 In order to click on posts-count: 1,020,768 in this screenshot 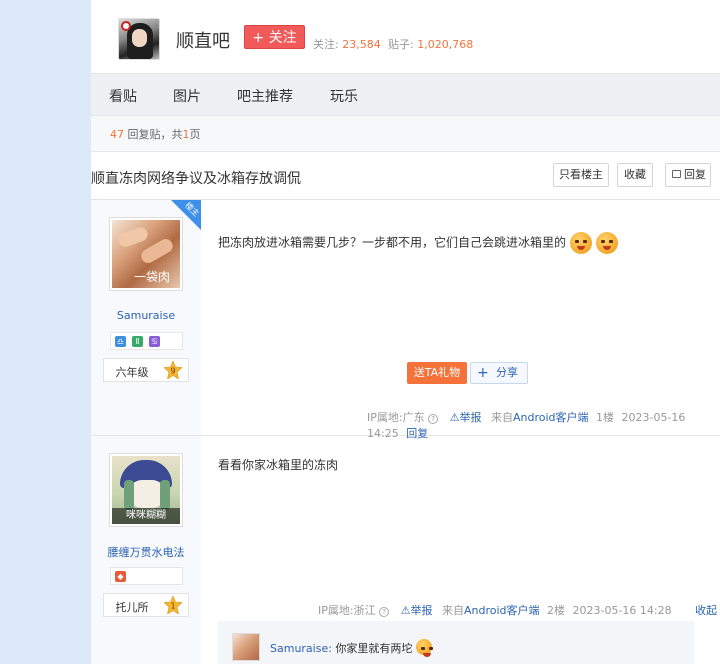, I will do `click(445, 44)`.